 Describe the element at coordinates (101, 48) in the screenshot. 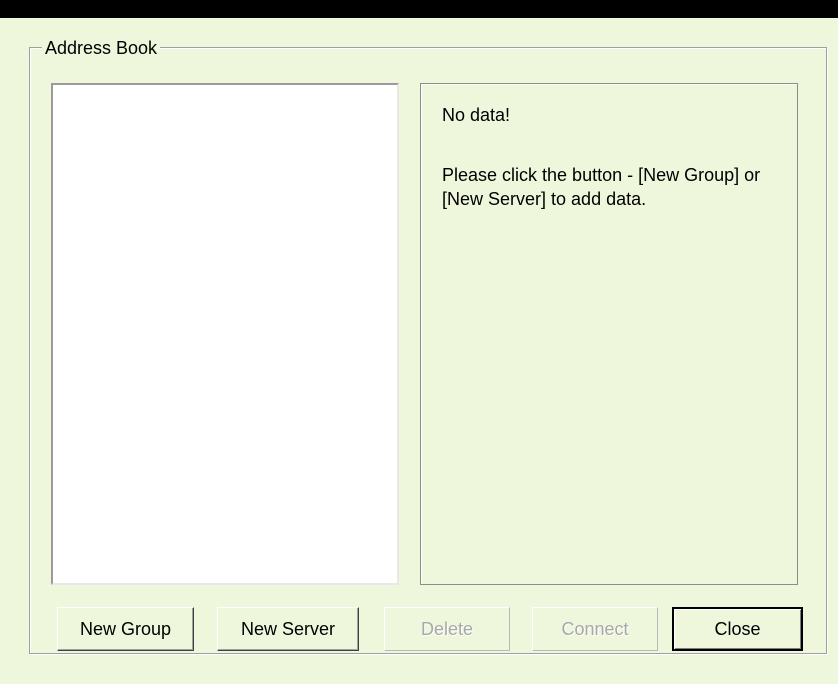

I see `group-title: Address Book` at that location.